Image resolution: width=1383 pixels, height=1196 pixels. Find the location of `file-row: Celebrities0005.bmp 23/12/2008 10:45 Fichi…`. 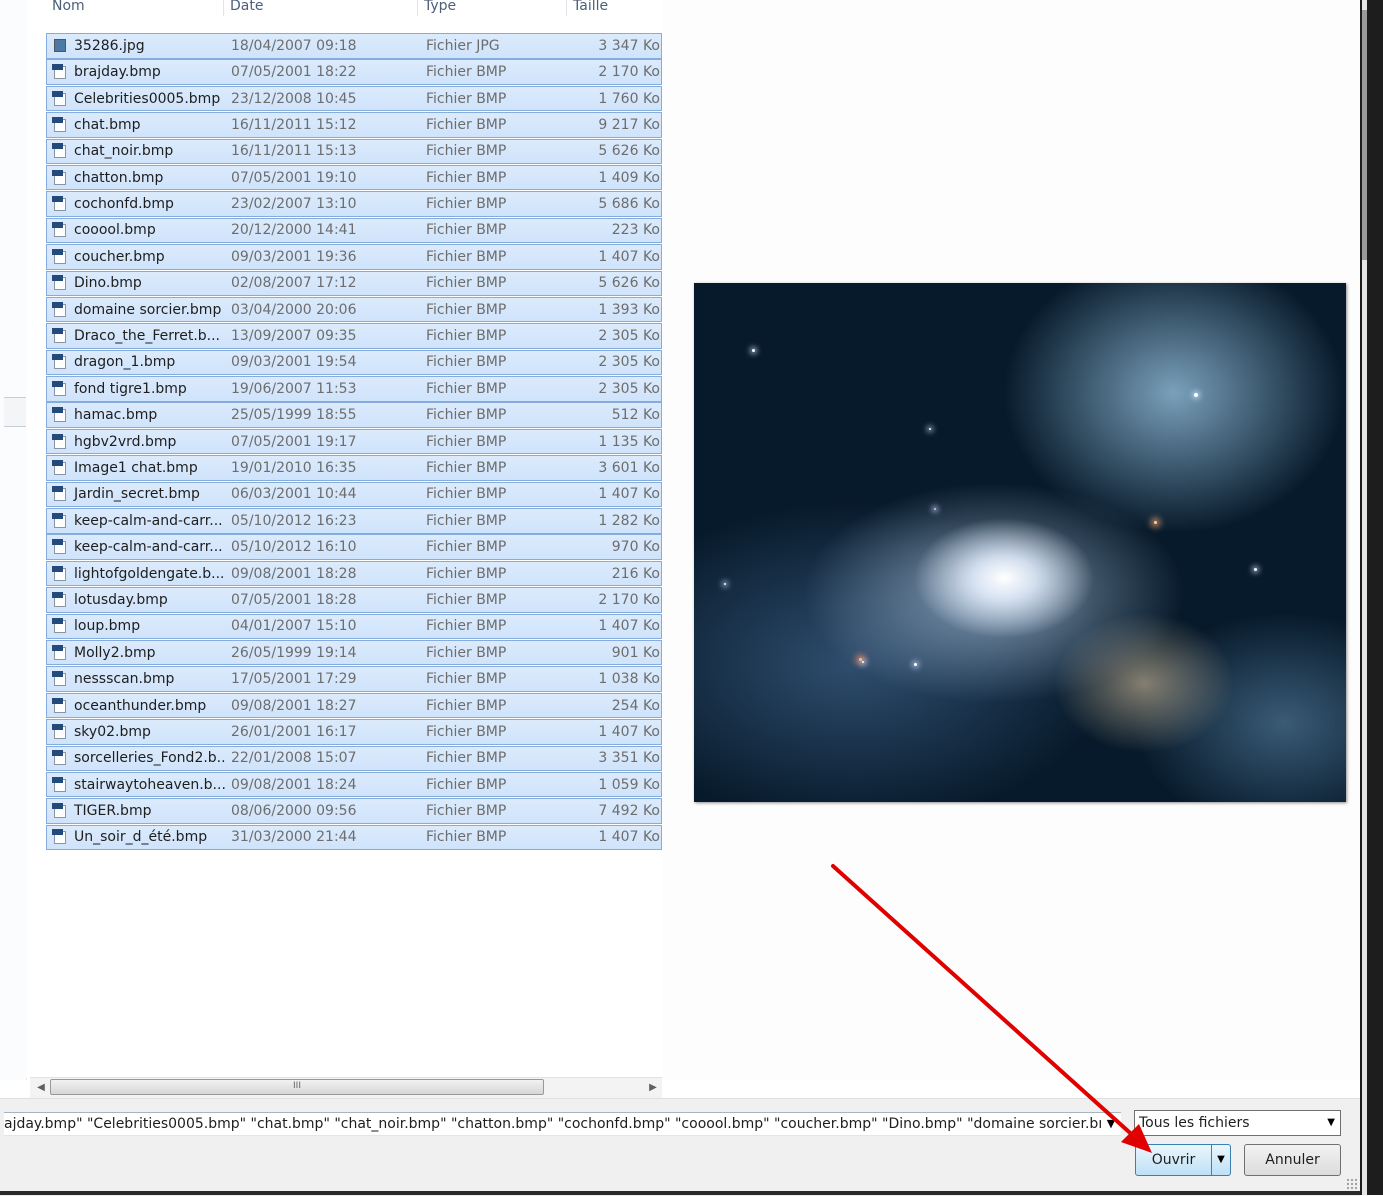

file-row: Celebrities0005.bmp 23/12/2008 10:45 Fichi… is located at coordinates (354, 98).